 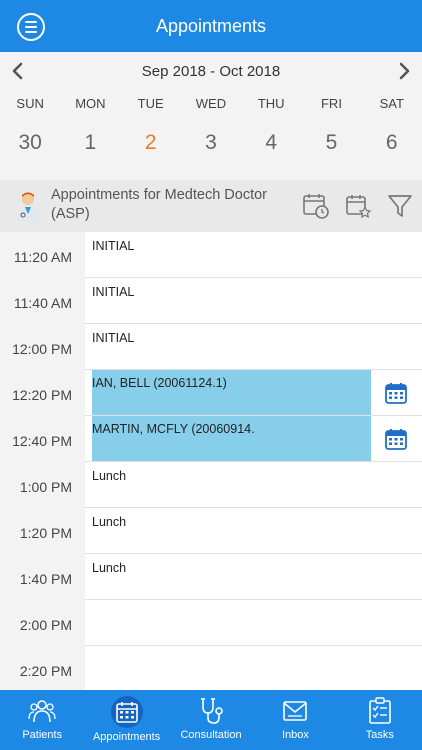 I want to click on nav-label: Inbox, so click(x=295, y=735).